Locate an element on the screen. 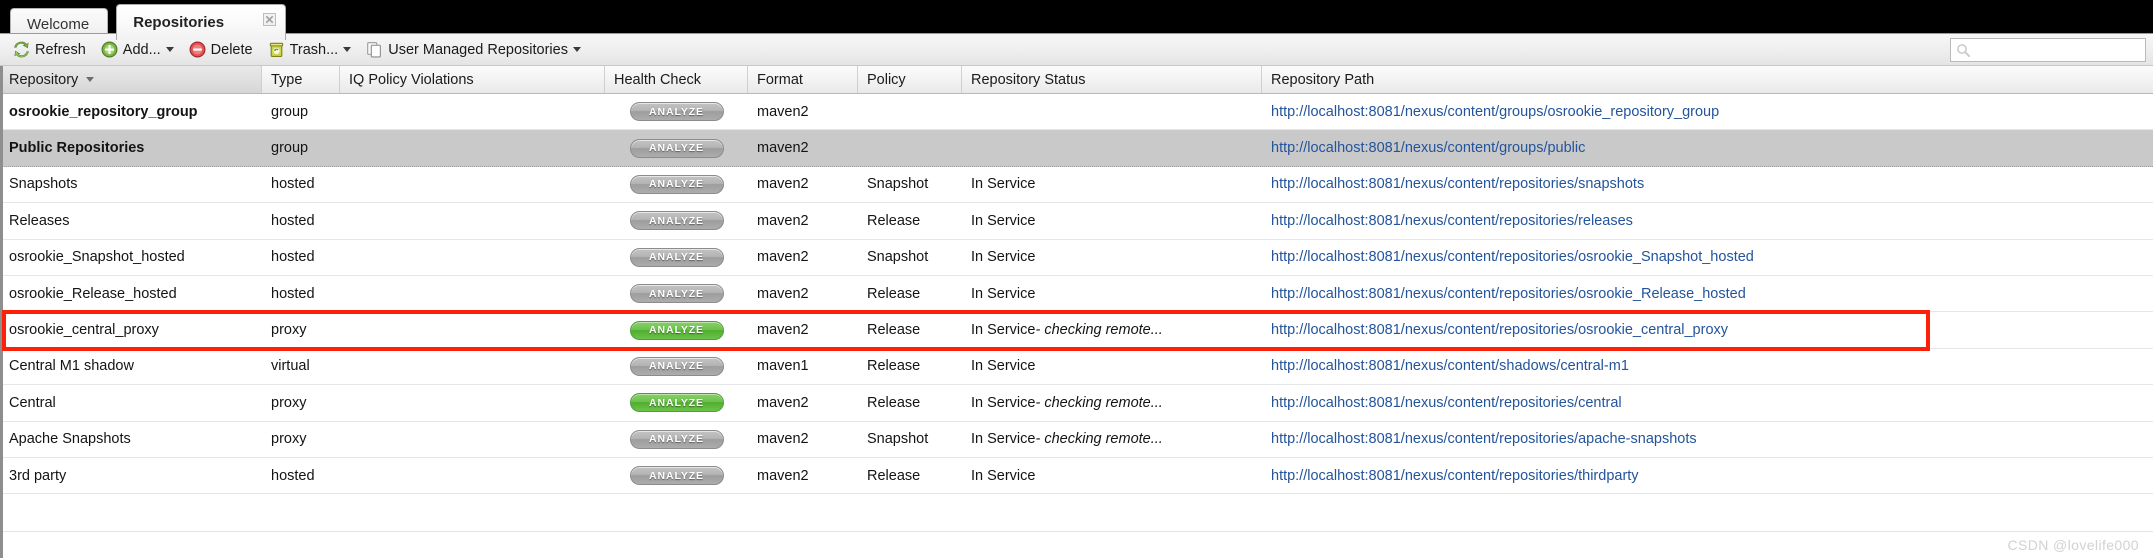 Image resolution: width=2153 pixels, height=559 pixels. column-header-iq-policy-violations: IQ Policy Violations is located at coordinates (472, 79).